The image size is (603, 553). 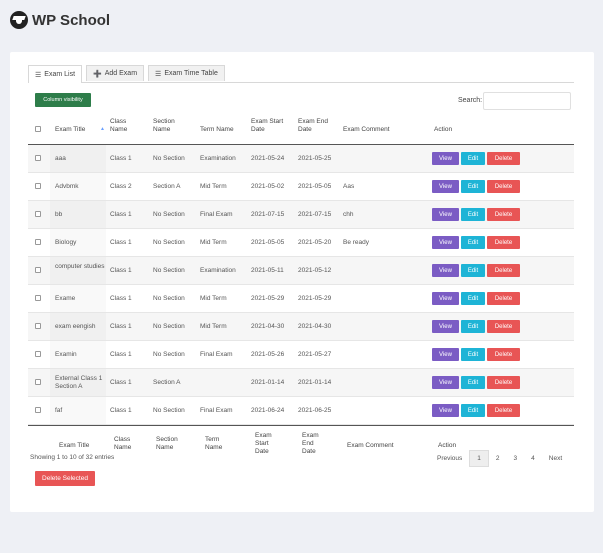 What do you see at coordinates (65, 478) in the screenshot?
I see `delete-selected-button: Delete Selected` at bounding box center [65, 478].